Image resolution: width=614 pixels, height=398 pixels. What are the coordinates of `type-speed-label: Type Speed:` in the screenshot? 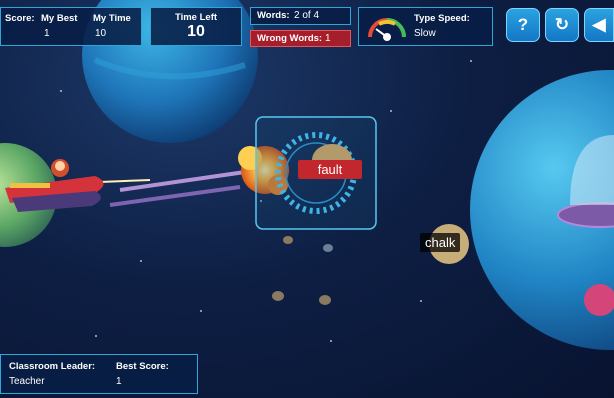 It's located at (442, 18).